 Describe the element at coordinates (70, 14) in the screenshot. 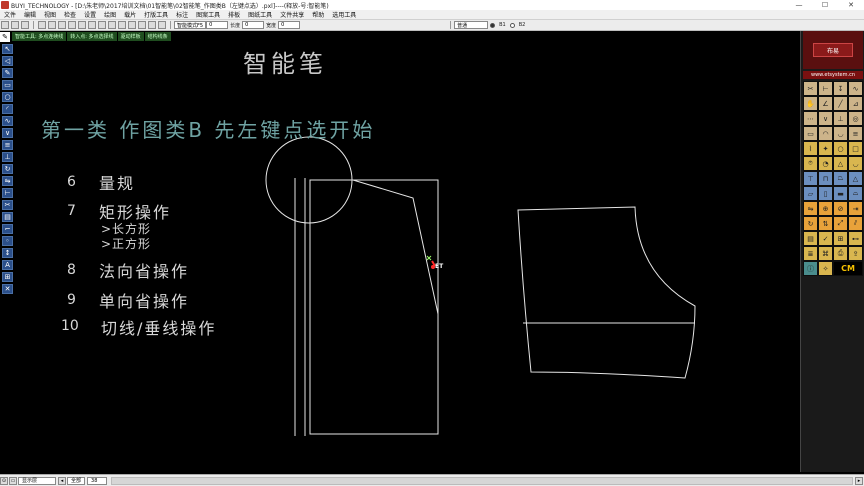

I see `menu-check: 检查` at that location.